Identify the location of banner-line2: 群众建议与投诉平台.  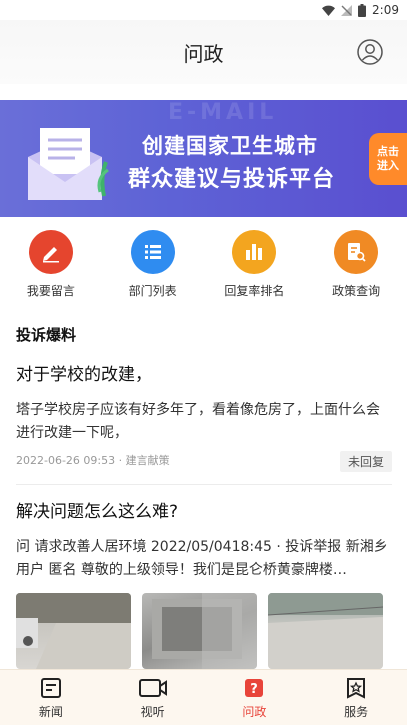
(232, 179).